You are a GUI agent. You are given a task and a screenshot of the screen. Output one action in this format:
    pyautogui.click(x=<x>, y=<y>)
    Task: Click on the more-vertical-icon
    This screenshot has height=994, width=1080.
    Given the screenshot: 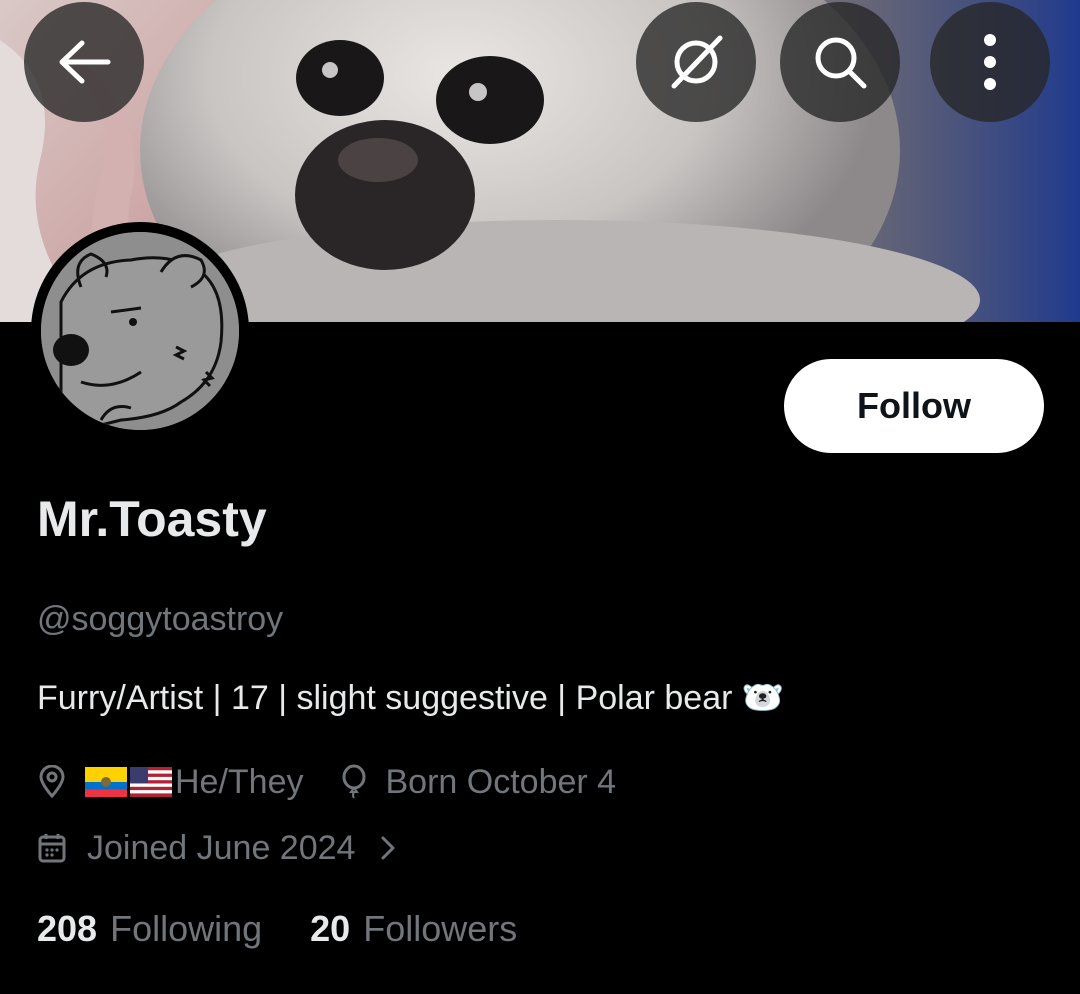 What is the action you would take?
    pyautogui.click(x=990, y=62)
    